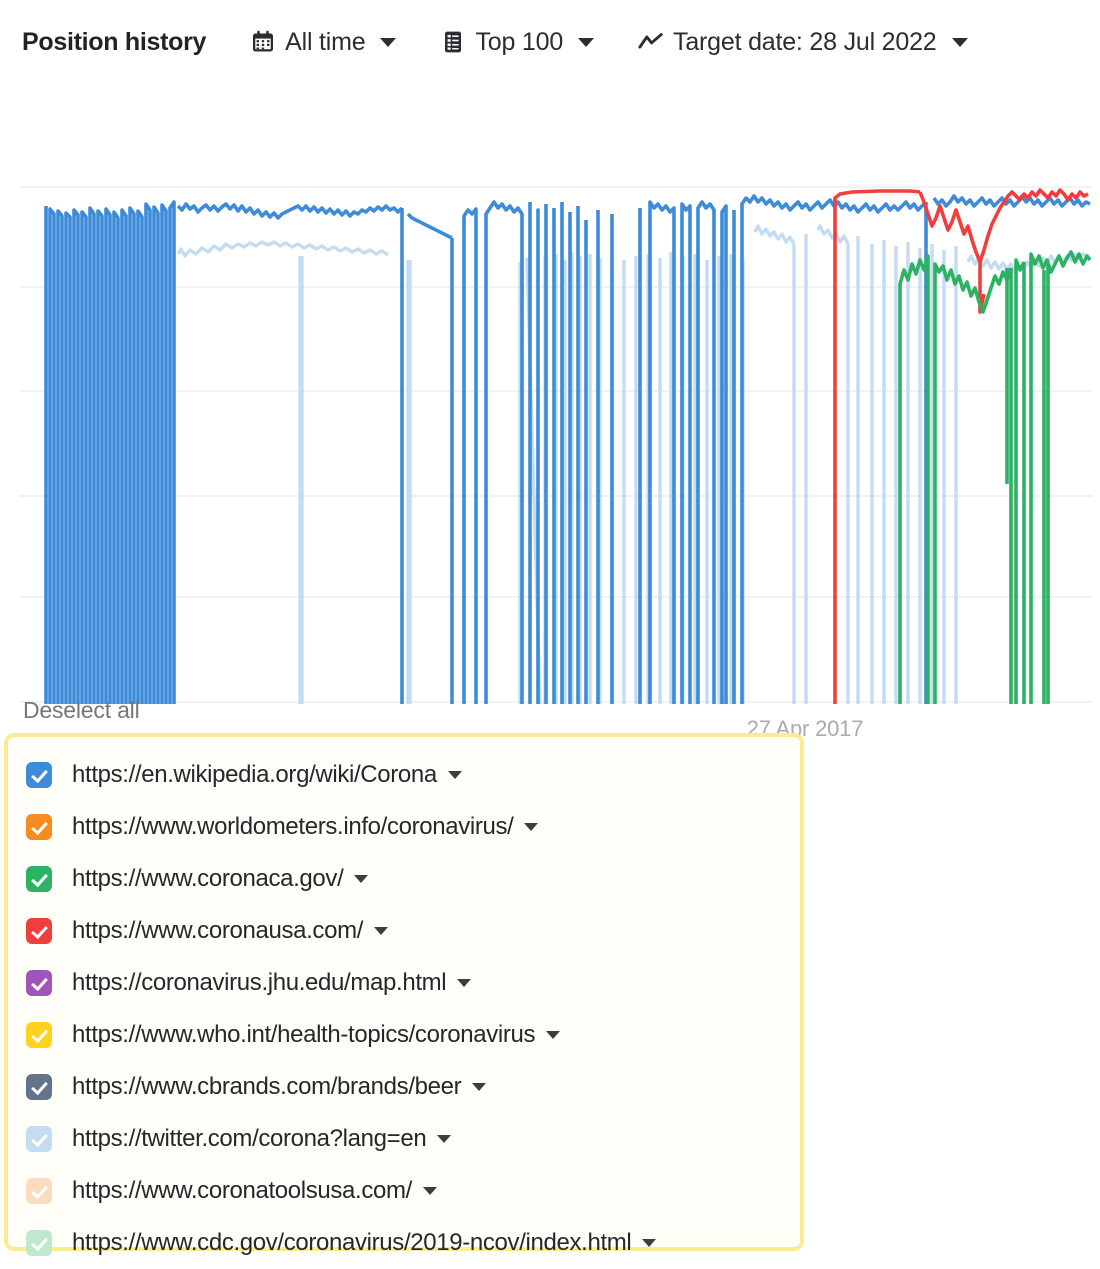 Image resolution: width=1100 pixels, height=1269 pixels. I want to click on all-time-label: All time, so click(325, 41).